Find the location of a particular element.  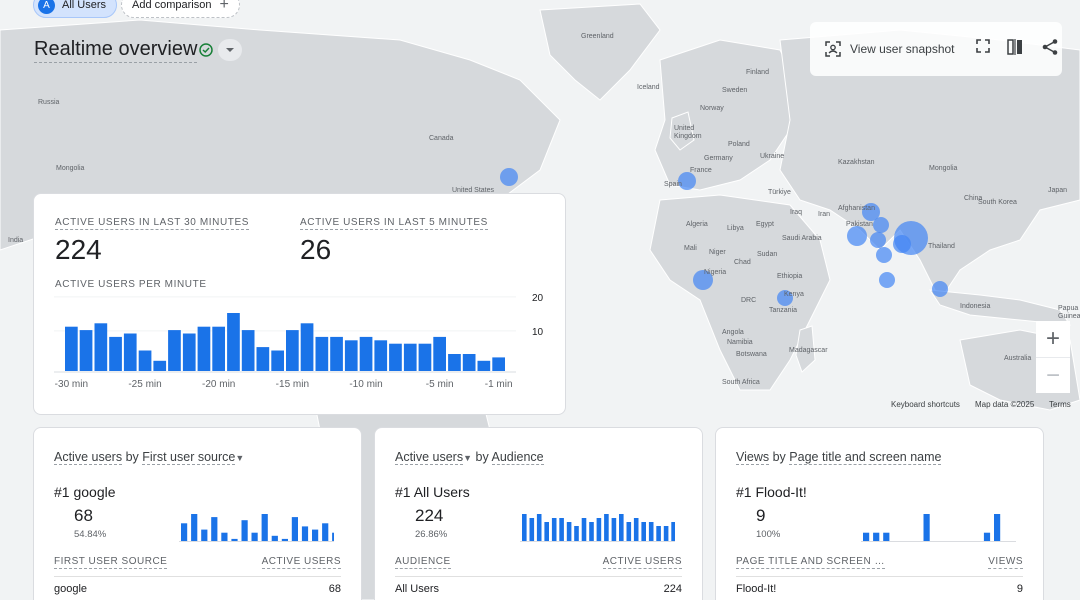

map-label-mongolia-left: Mongolia is located at coordinates (70, 168).